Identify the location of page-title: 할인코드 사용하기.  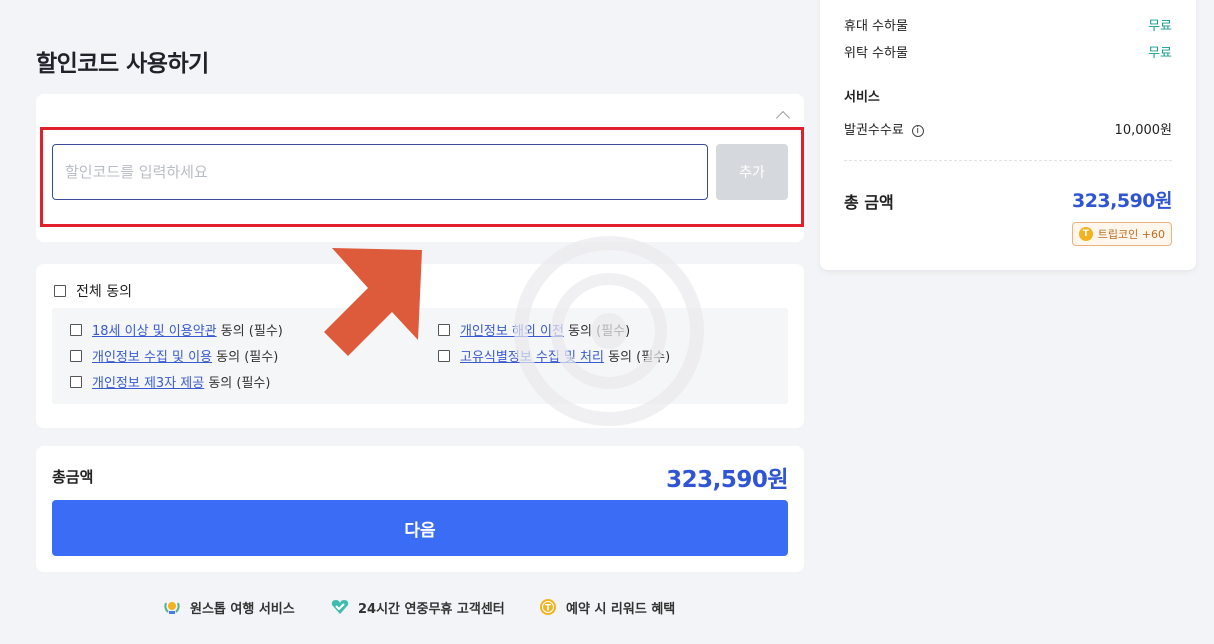
(122, 64).